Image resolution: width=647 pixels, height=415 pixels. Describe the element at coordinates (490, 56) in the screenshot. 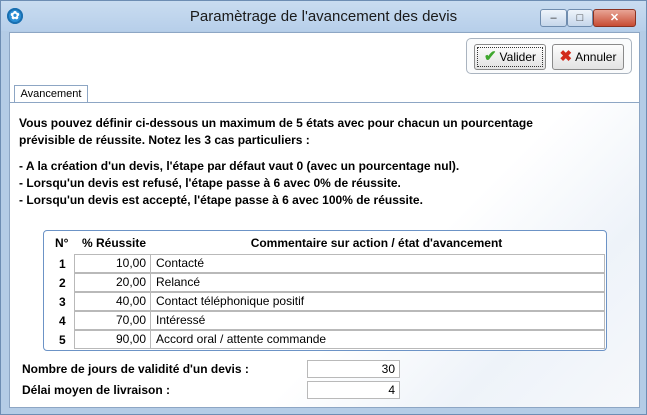

I see `check-icon: ✔` at that location.